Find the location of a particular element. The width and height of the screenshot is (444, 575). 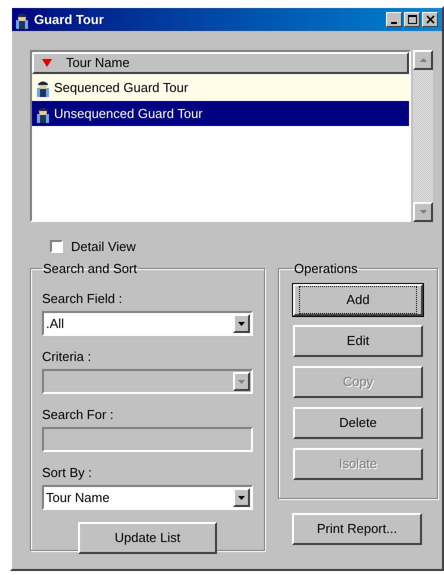

up-arrow-icon is located at coordinates (423, 60).